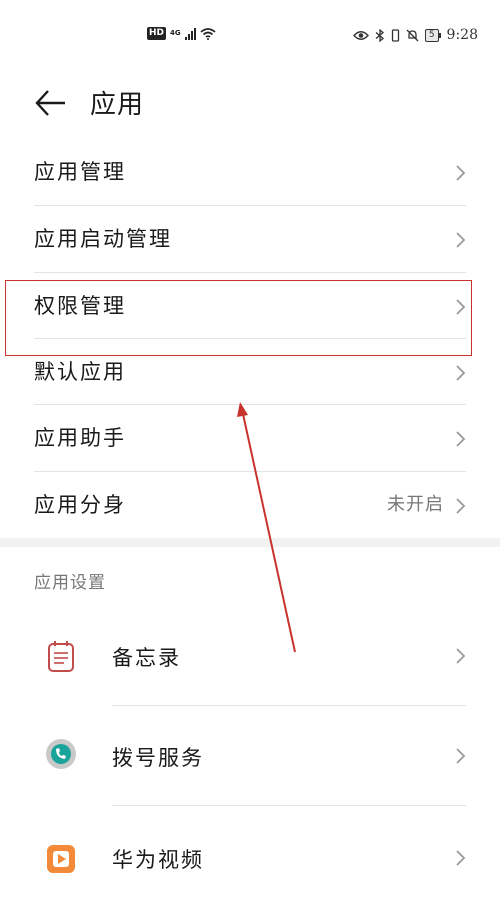  I want to click on back-arrow-icon, so click(51, 103).